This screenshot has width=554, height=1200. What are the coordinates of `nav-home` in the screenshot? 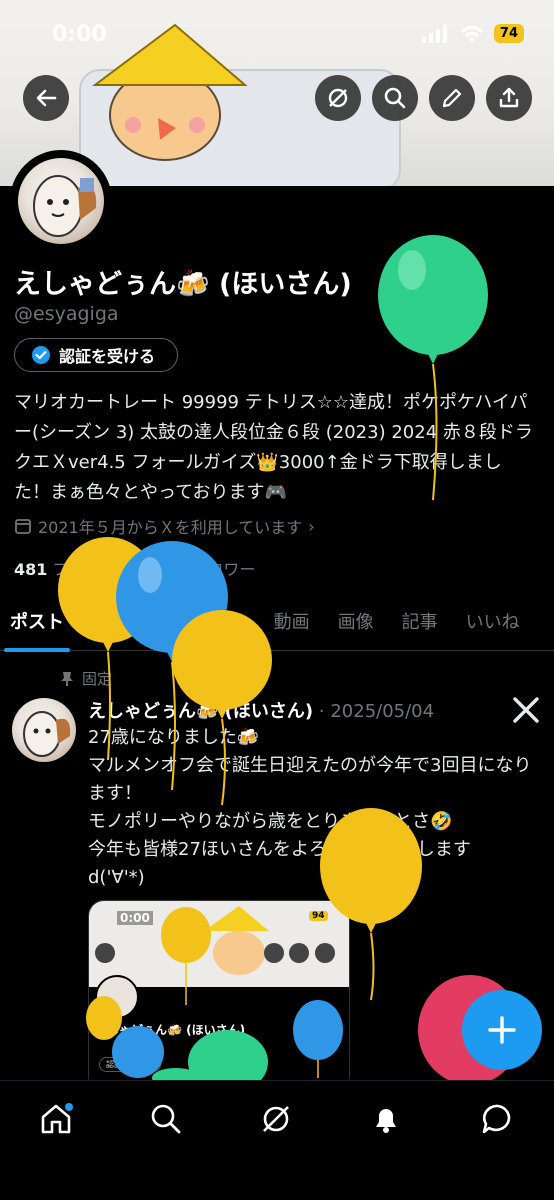 It's located at (56, 1119).